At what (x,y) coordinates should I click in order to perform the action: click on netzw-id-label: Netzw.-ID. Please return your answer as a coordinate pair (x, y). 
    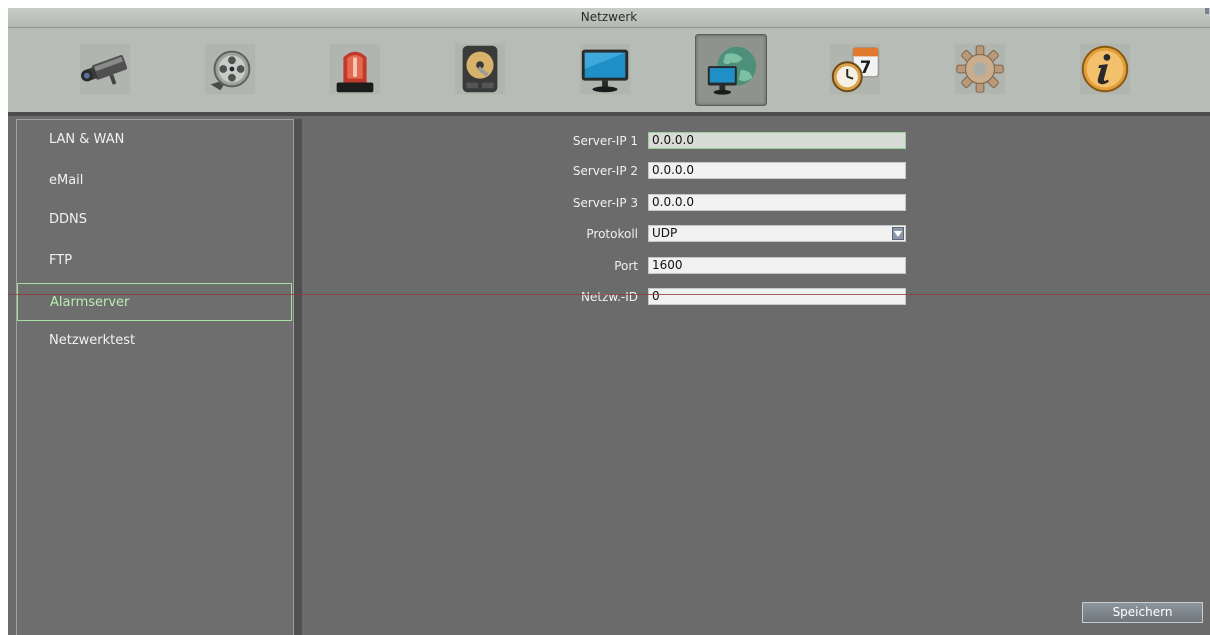
    Looking at the image, I should click on (609, 297).